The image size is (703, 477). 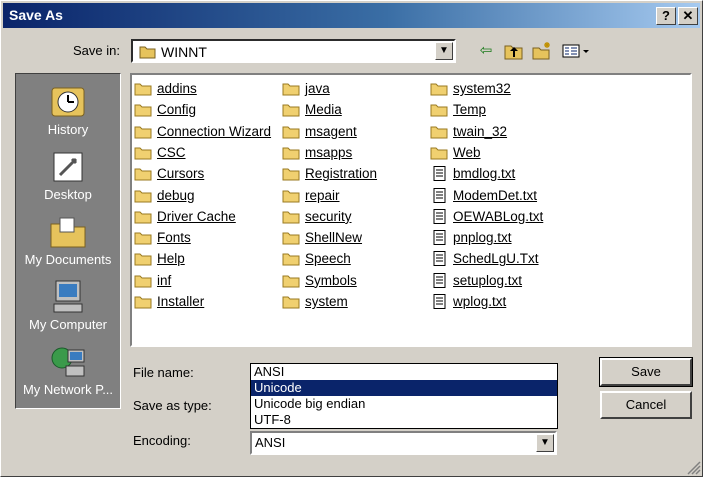 I want to click on place-label: My Documents, so click(x=68, y=259).